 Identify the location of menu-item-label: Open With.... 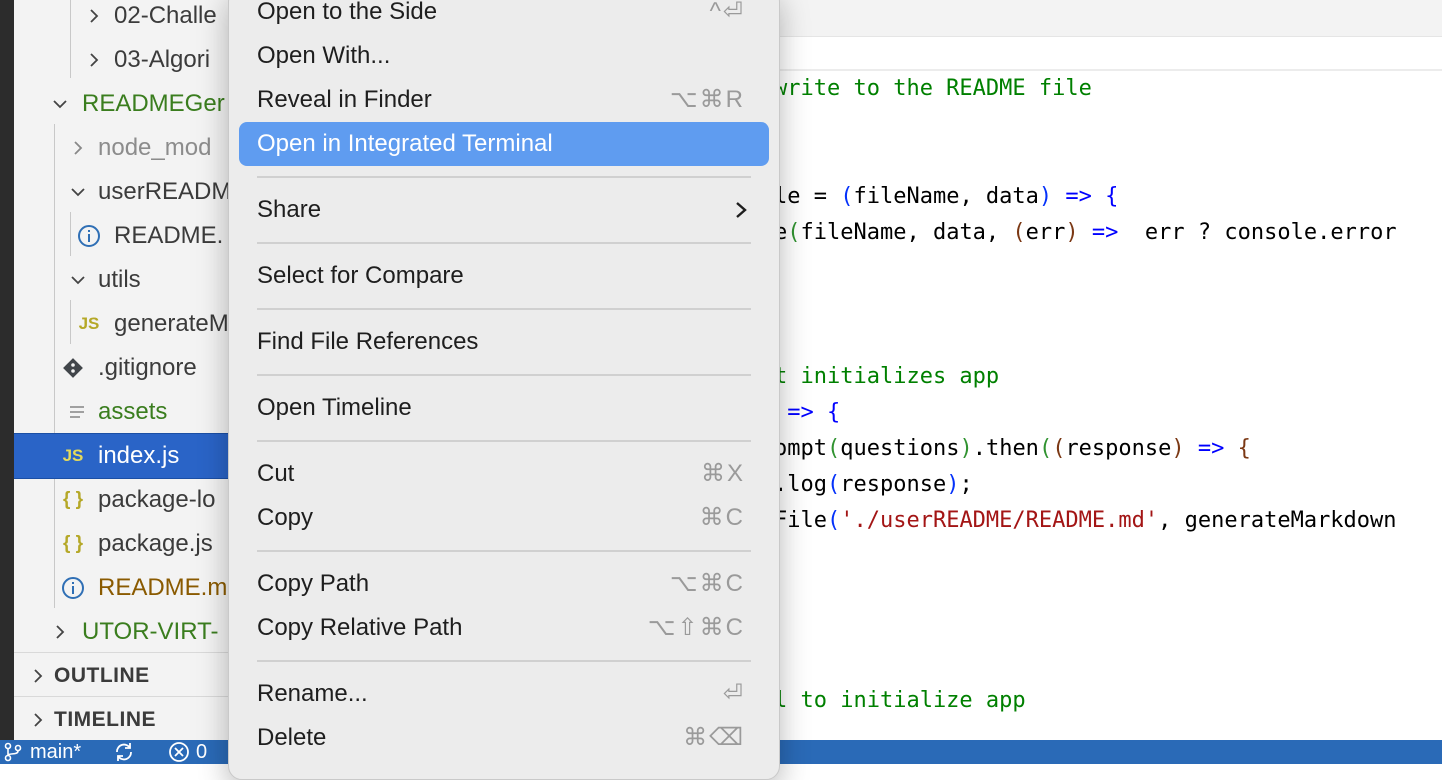
(324, 55).